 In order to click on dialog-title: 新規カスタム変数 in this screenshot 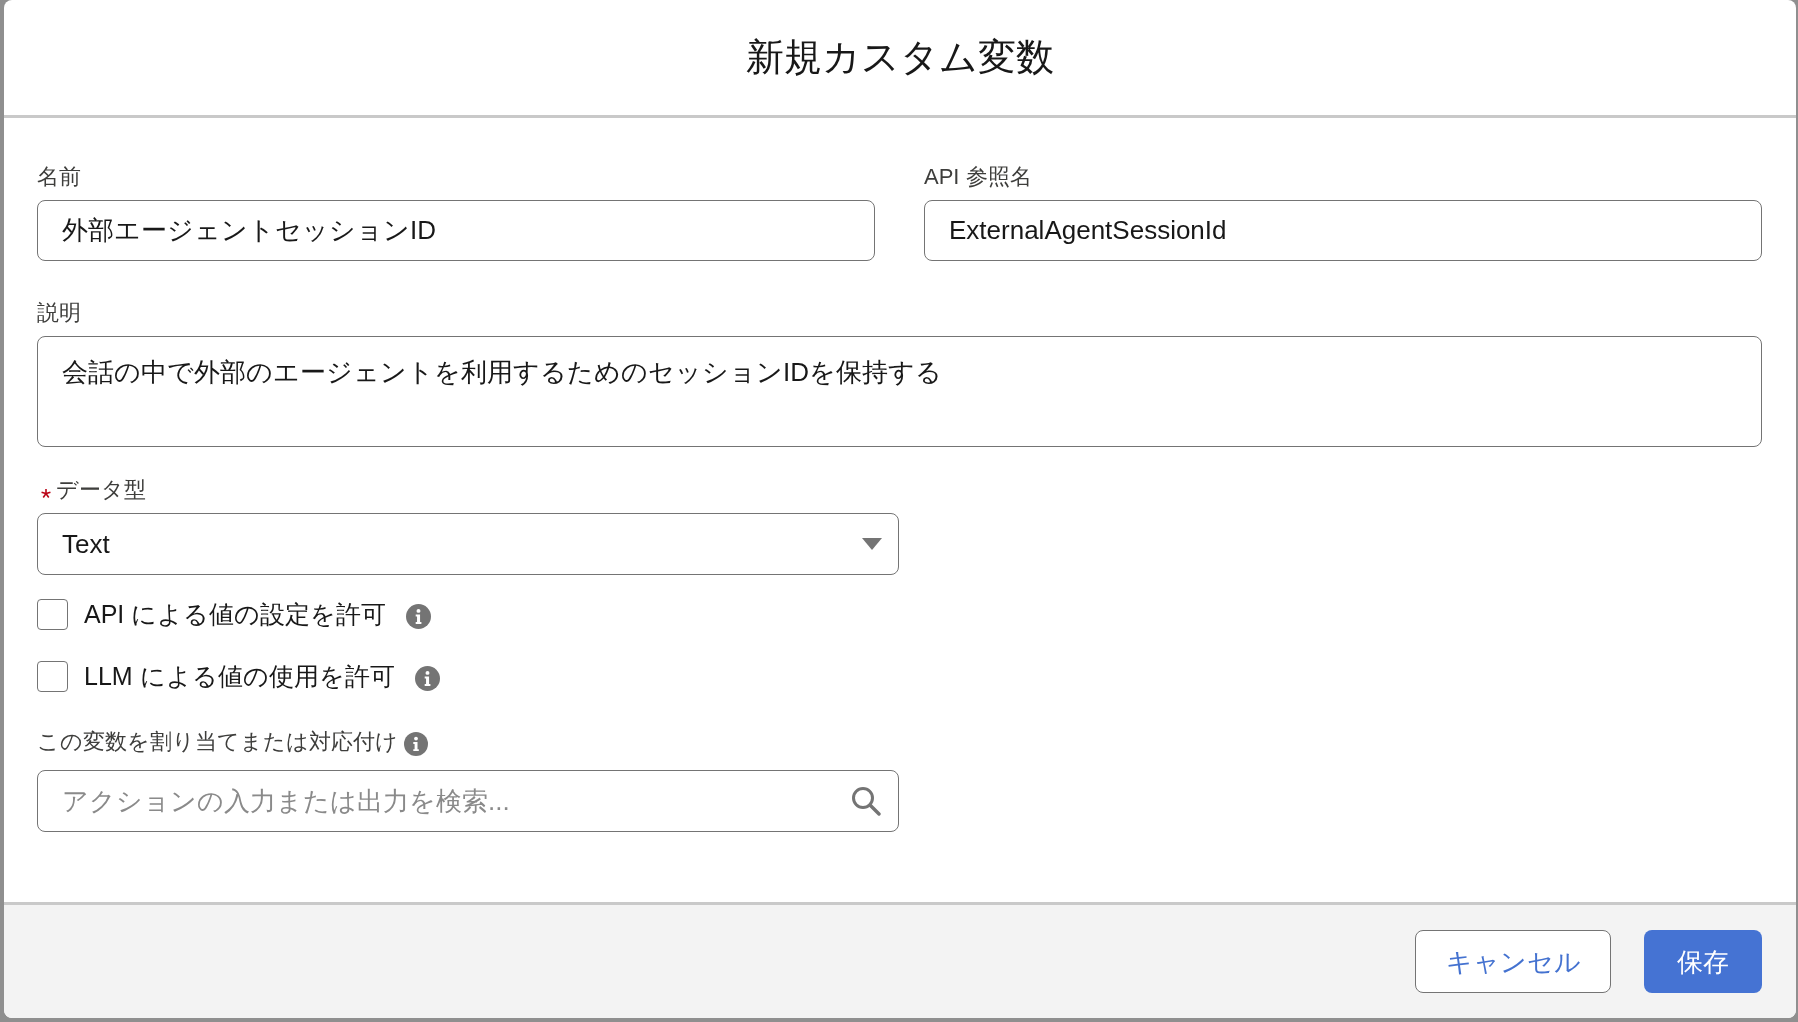, I will do `click(900, 57)`.